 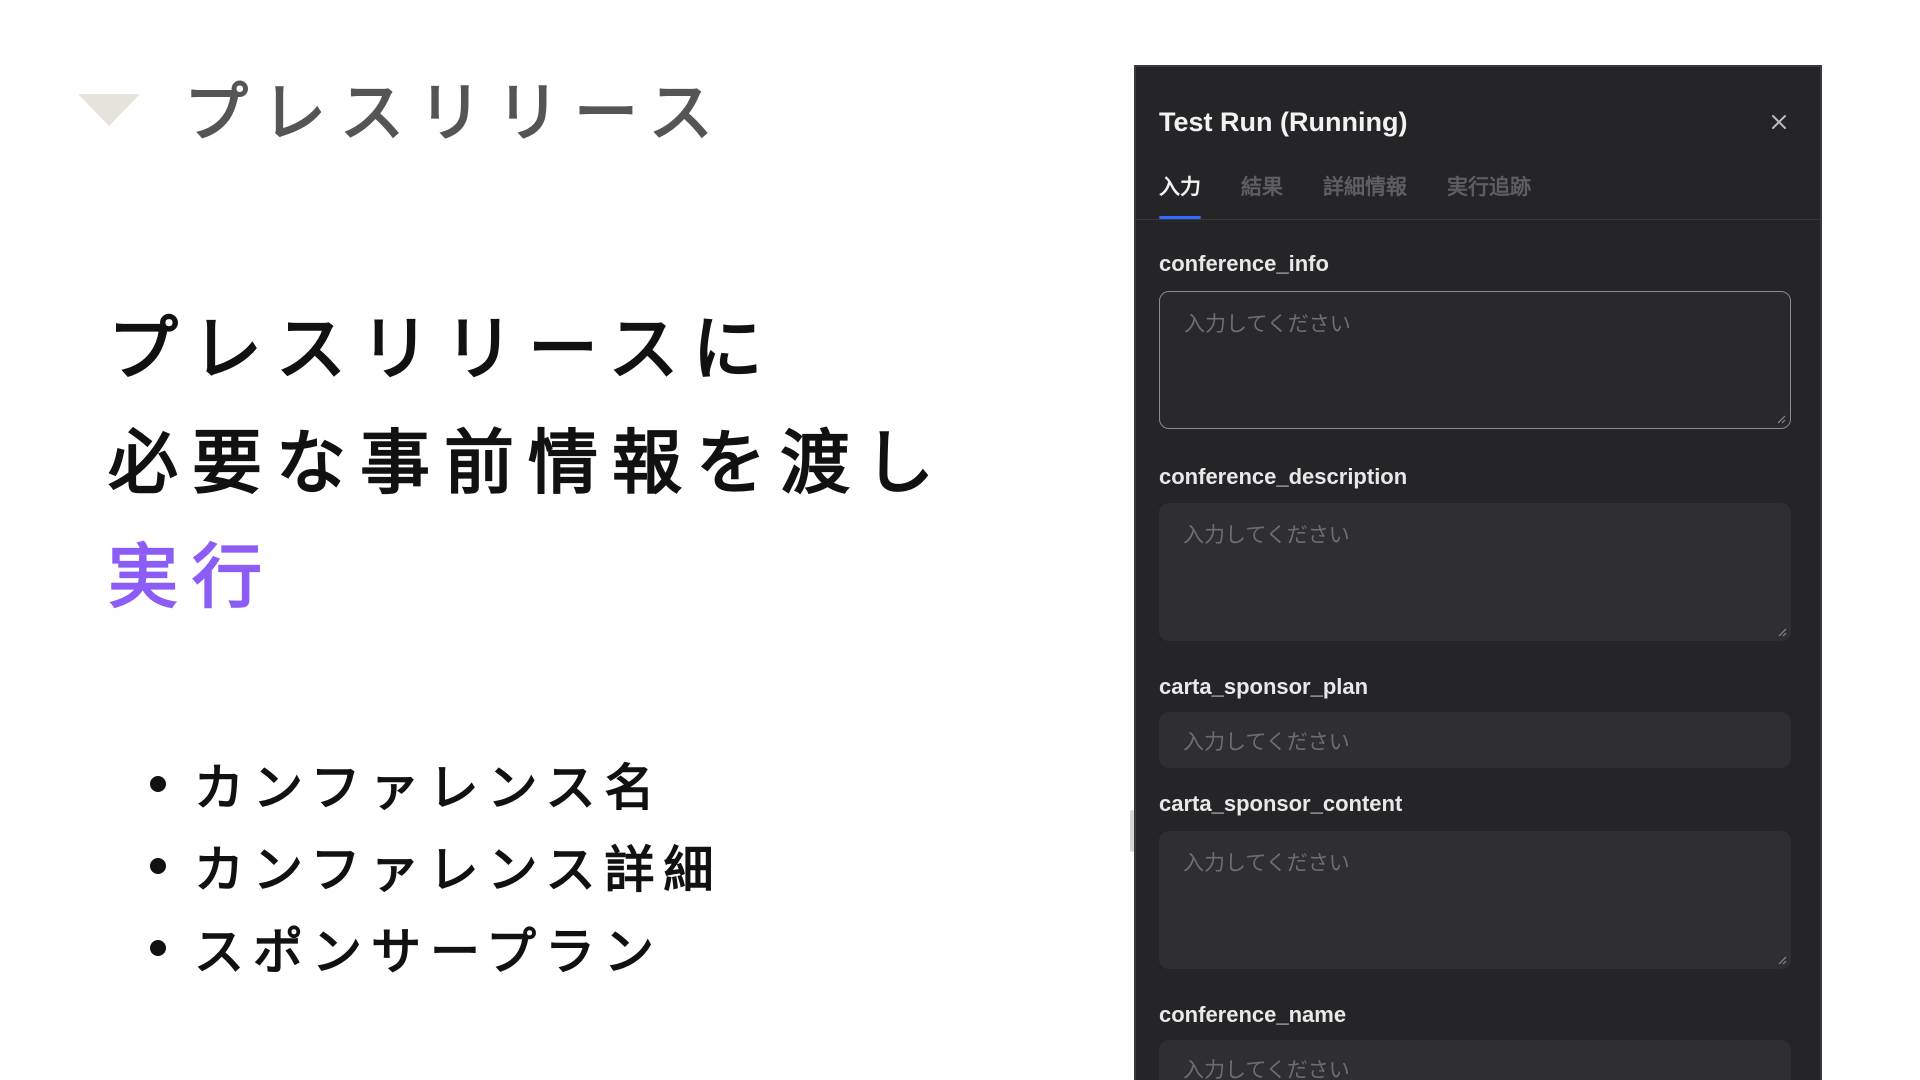 What do you see at coordinates (1475, 900) in the screenshot?
I see `carta-sponsor-content-input: 入力してください` at bounding box center [1475, 900].